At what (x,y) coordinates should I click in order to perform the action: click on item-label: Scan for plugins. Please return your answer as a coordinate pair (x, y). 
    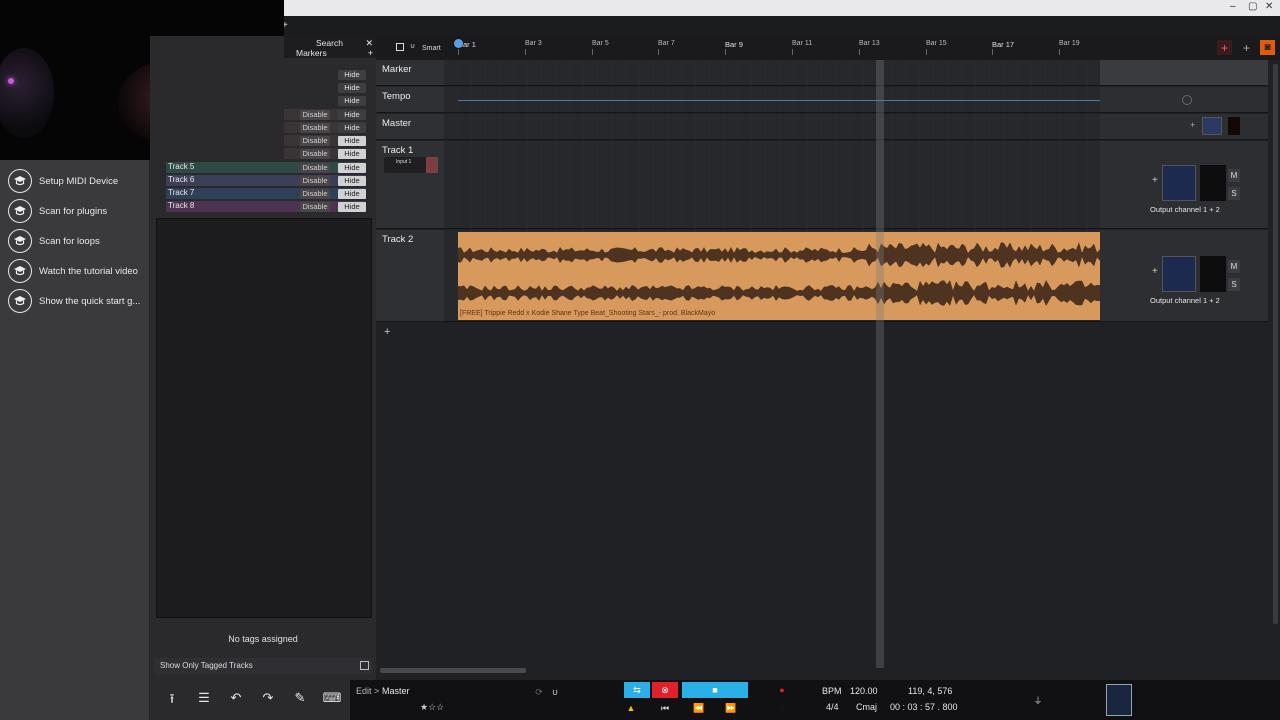
    Looking at the image, I should click on (73, 211).